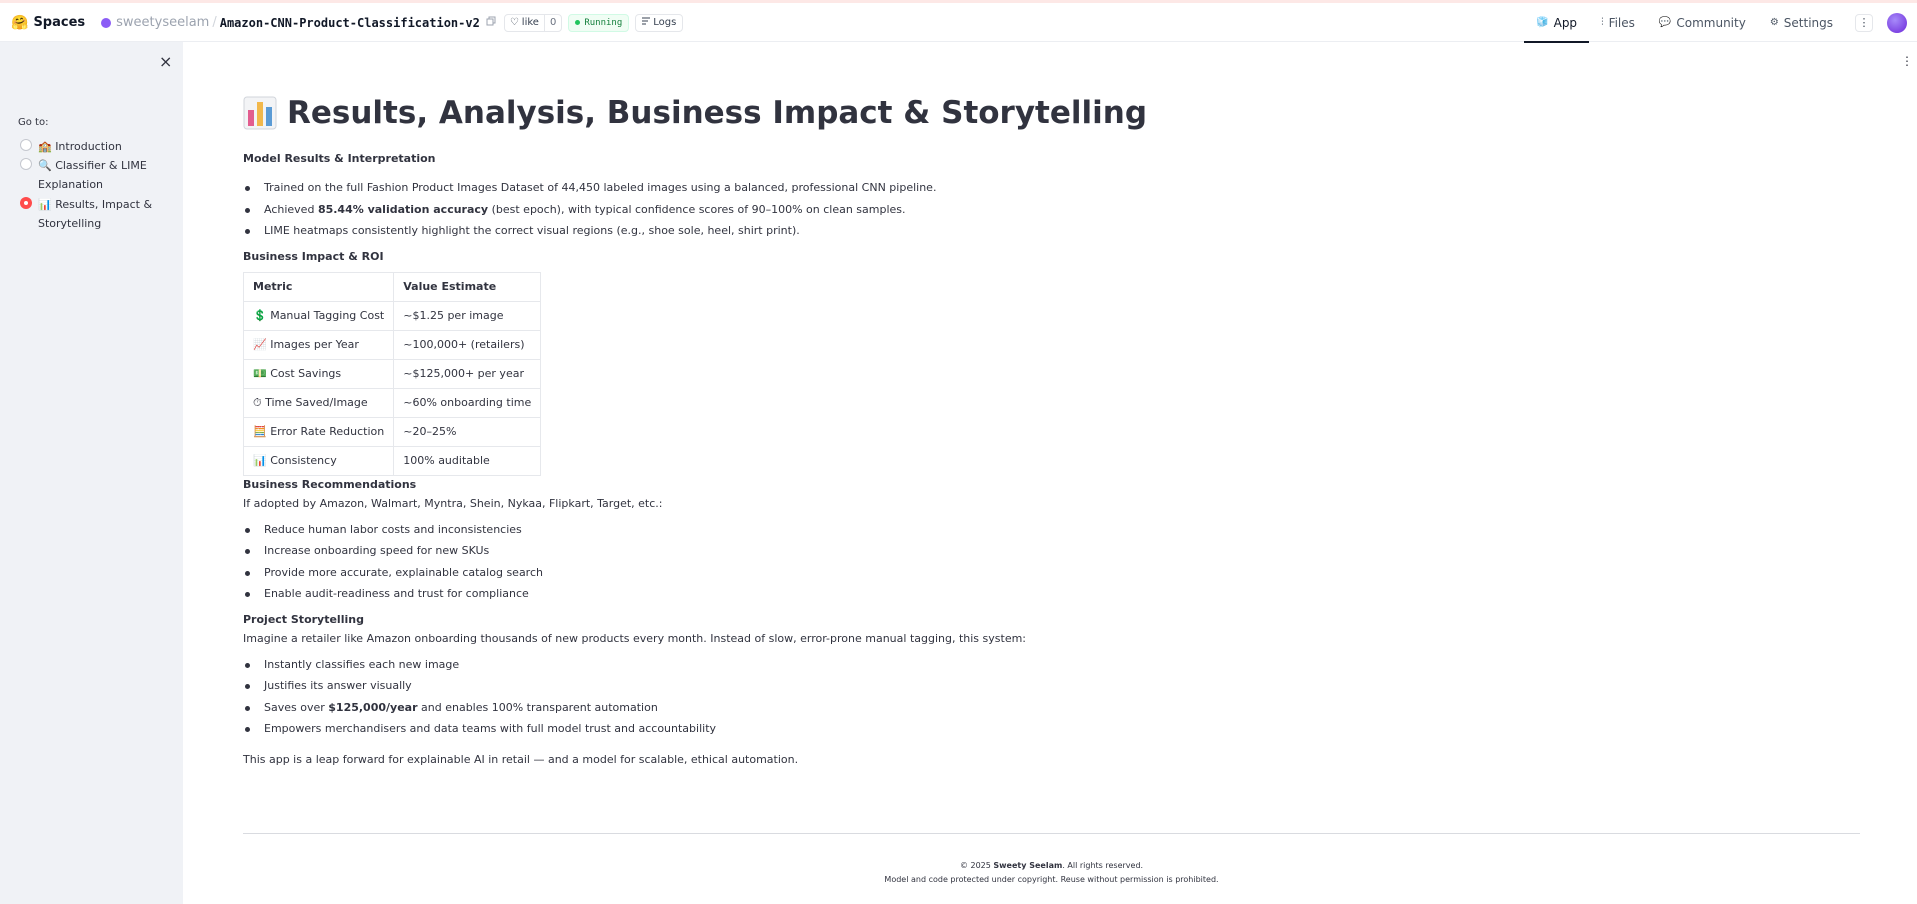  Describe the element at coordinates (646, 22) in the screenshot. I see `logs-icon` at that location.